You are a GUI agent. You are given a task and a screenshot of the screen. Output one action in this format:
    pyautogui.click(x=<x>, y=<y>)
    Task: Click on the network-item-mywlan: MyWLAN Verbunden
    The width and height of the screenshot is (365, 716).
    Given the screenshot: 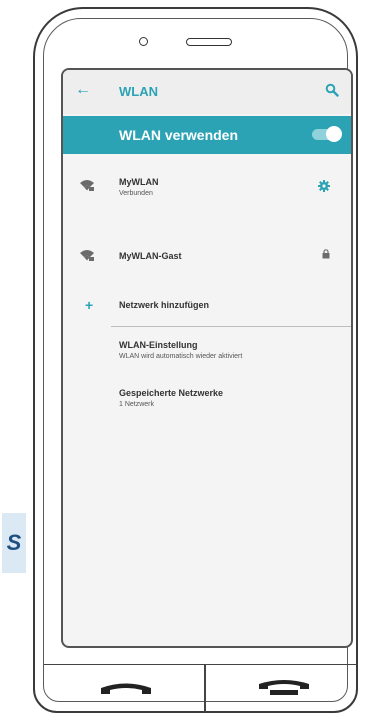 What is the action you would take?
    pyautogui.click(x=207, y=190)
    